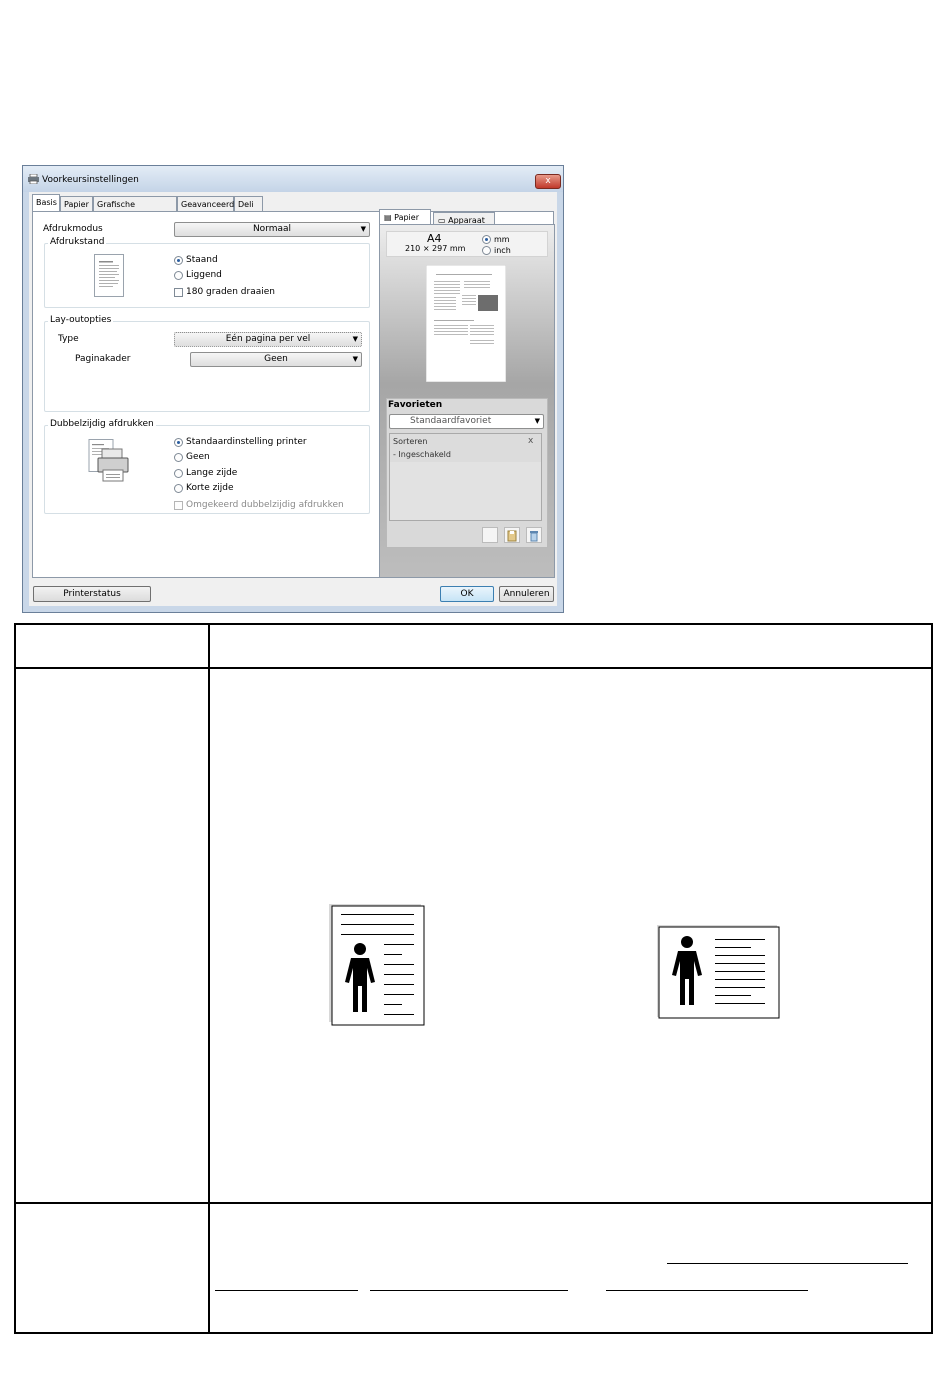 The image size is (950, 1389). What do you see at coordinates (204, 275) in the screenshot?
I see `orientation-landscape-label: Liggend` at bounding box center [204, 275].